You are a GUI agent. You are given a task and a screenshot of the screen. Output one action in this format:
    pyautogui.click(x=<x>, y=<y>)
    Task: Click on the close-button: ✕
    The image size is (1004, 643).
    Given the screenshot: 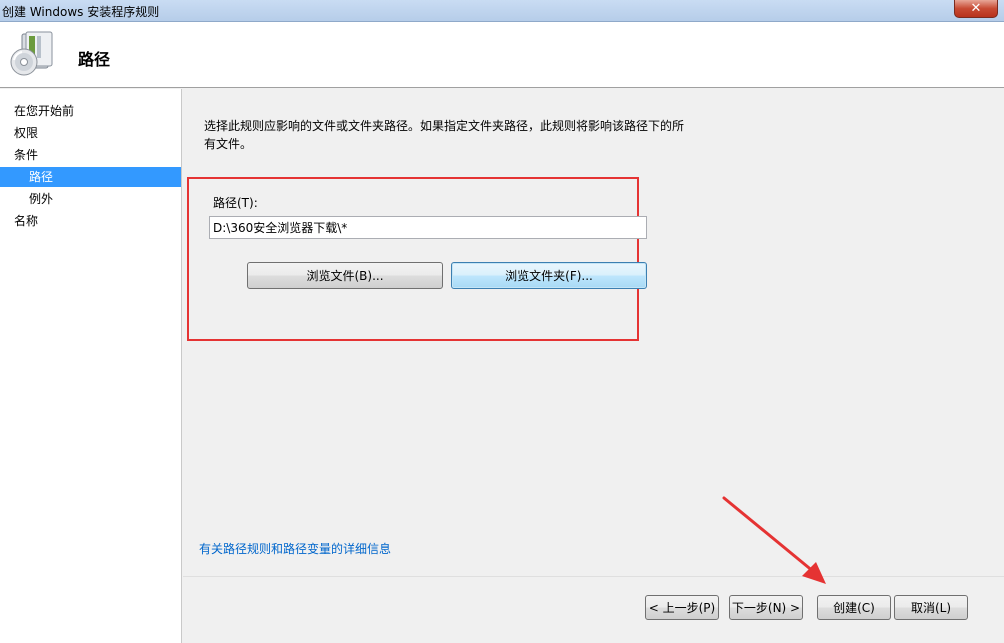 What is the action you would take?
    pyautogui.click(x=976, y=9)
    